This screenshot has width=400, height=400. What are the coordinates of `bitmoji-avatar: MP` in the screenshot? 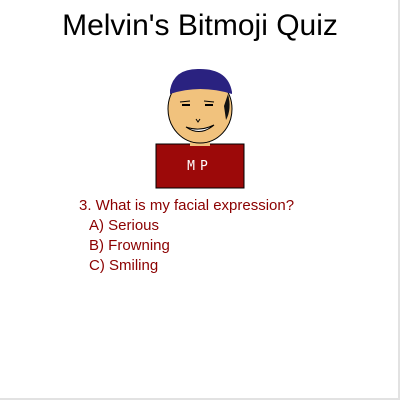 It's located at (200, 128).